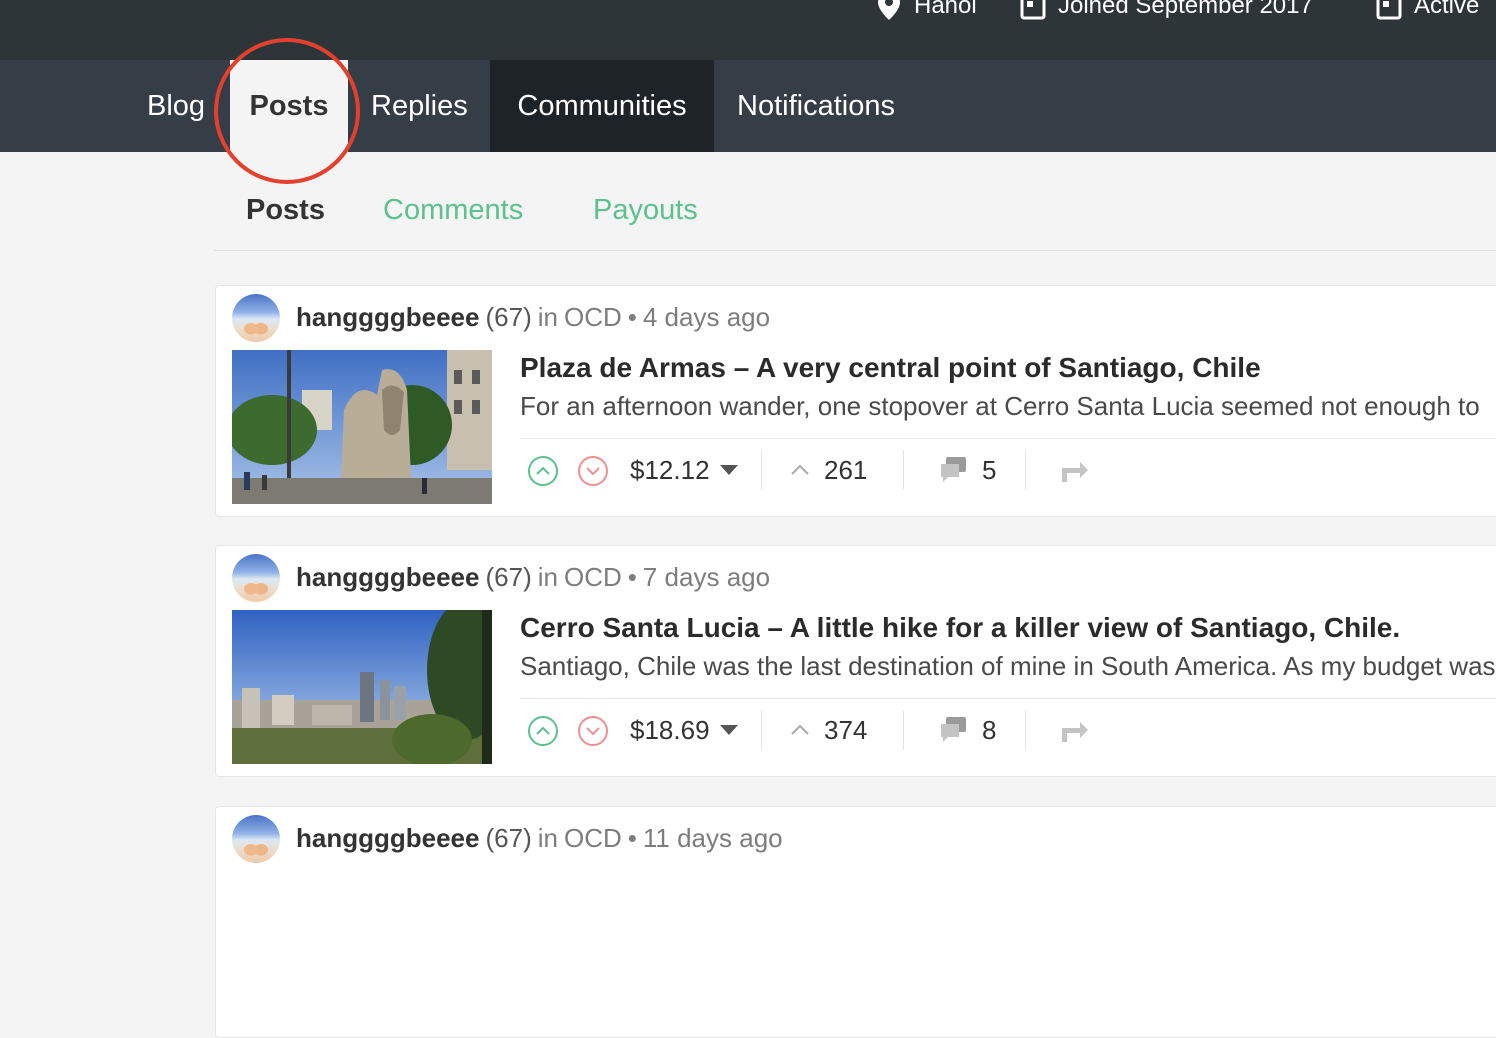  I want to click on votes-count: 374, so click(828, 730).